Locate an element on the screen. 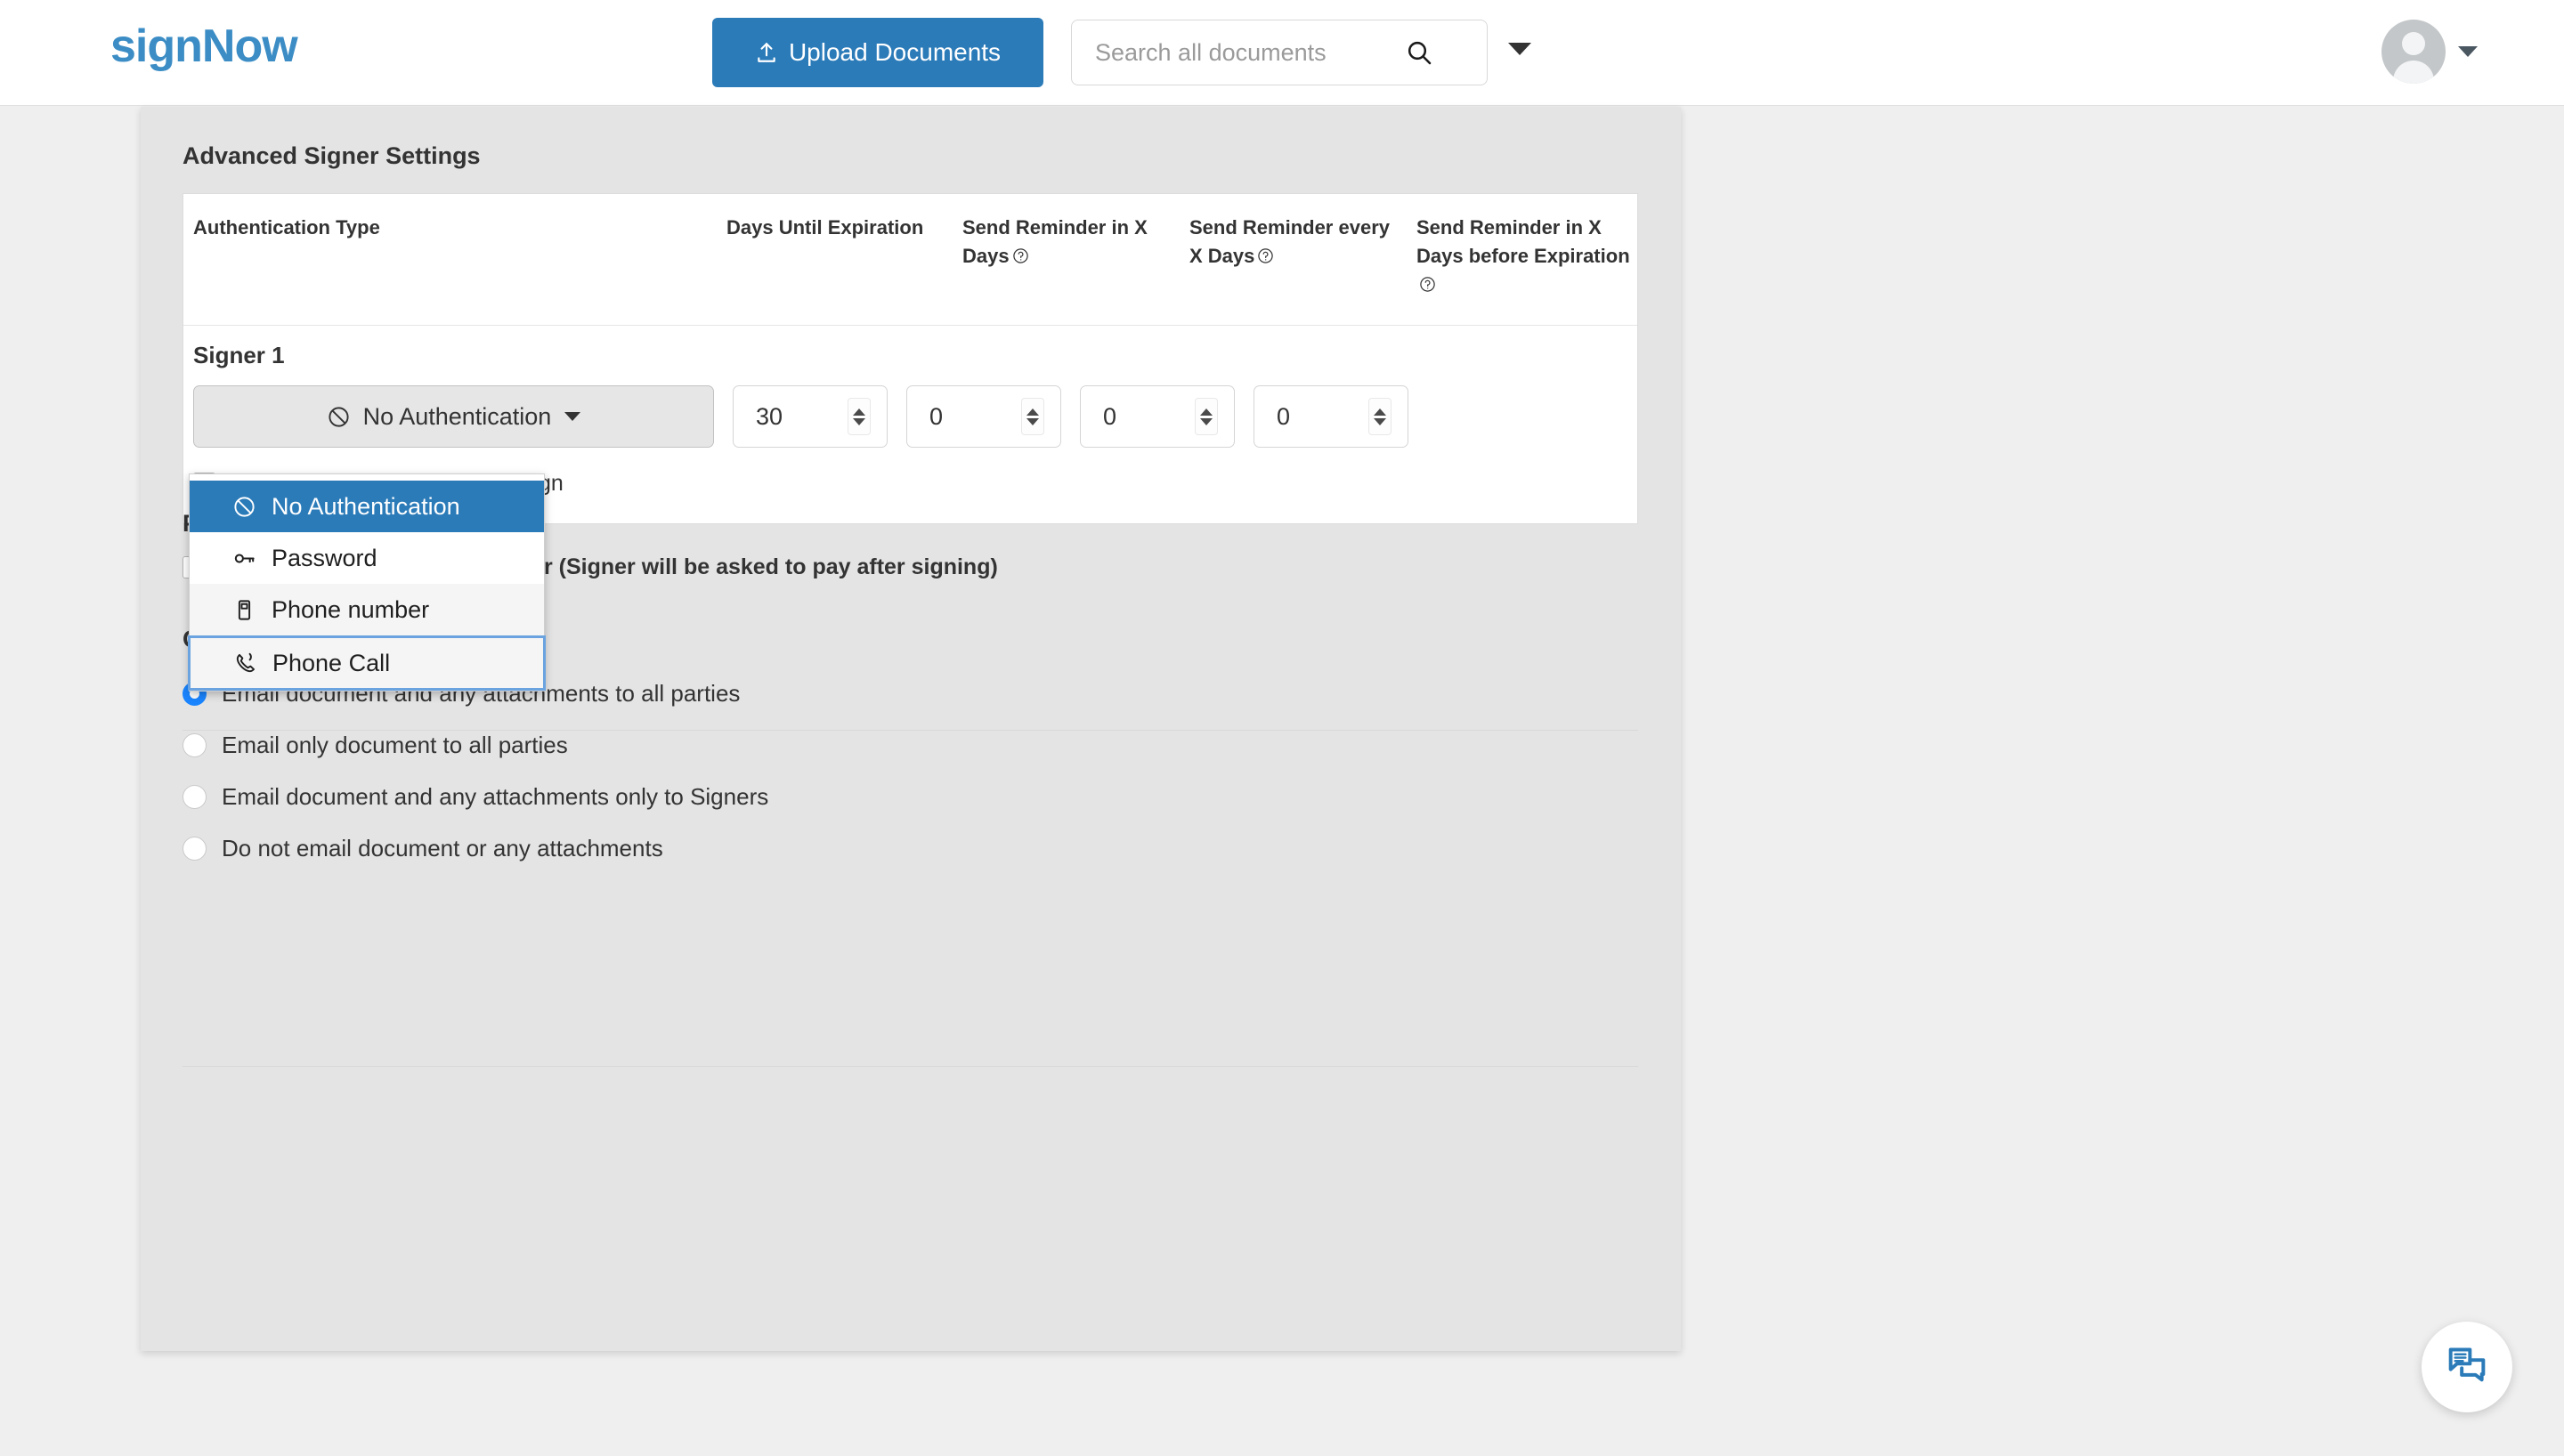 The width and height of the screenshot is (2564, 1456). send-reminder-every-x-days-field: 0 is located at coordinates (1157, 416).